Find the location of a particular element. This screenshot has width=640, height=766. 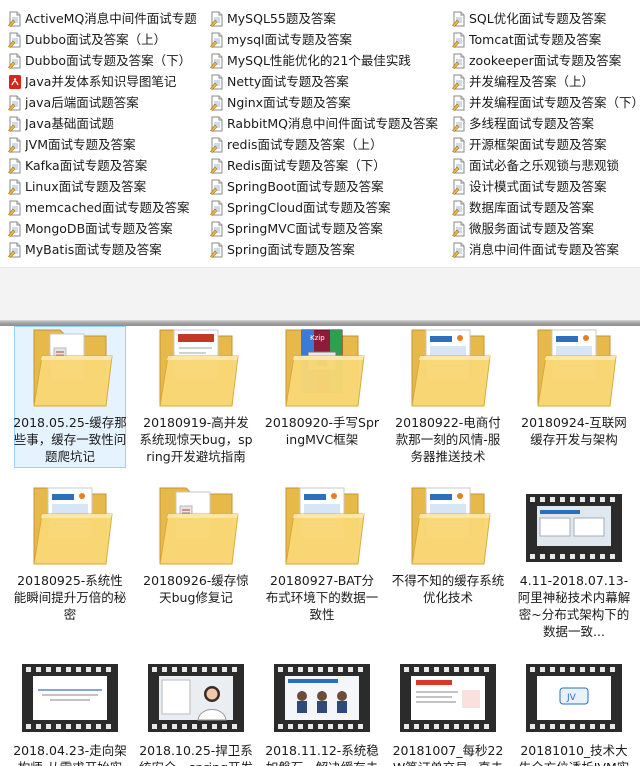

file-list-item: MySQL性能优化的21个最佳实践 is located at coordinates (330, 60).